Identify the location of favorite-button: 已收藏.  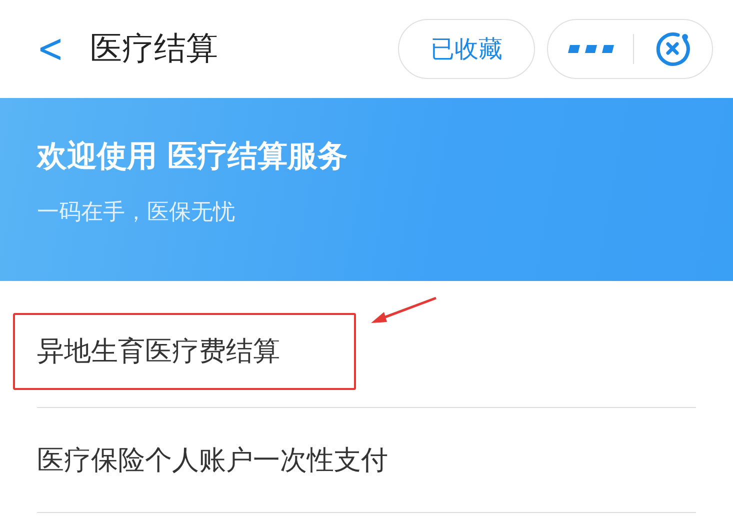
(466, 49).